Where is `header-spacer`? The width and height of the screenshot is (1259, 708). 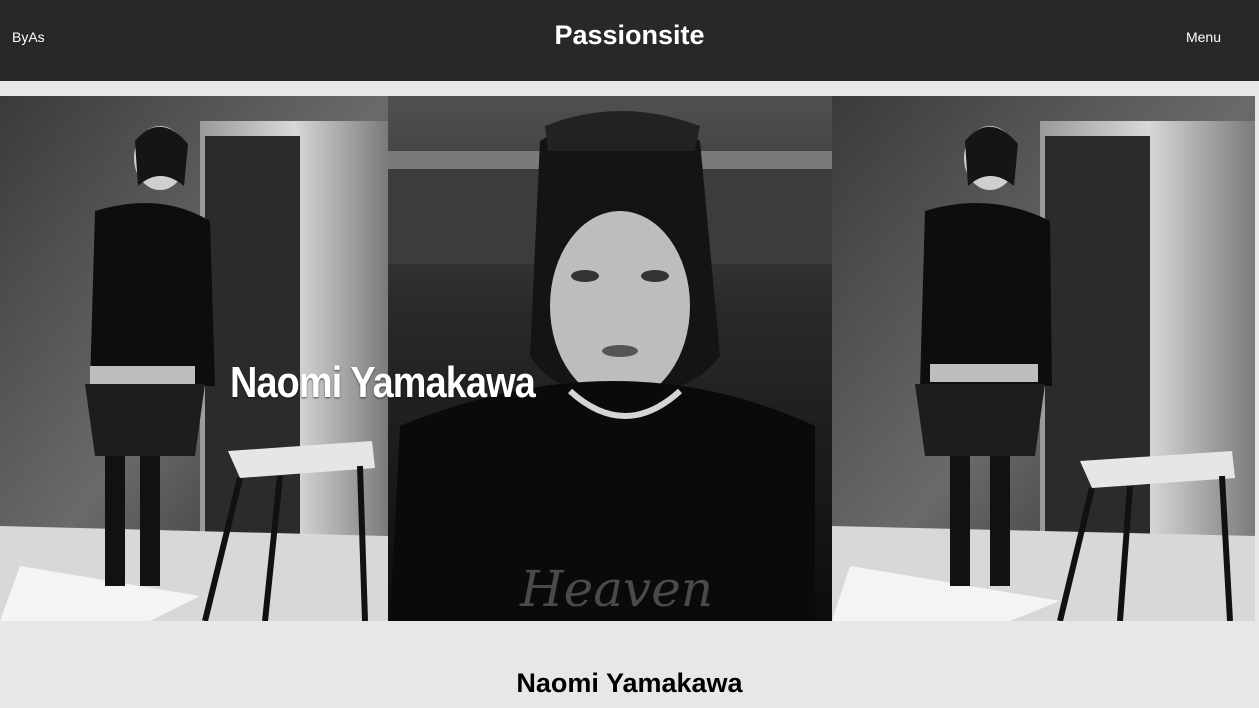
header-spacer is located at coordinates (629, 88).